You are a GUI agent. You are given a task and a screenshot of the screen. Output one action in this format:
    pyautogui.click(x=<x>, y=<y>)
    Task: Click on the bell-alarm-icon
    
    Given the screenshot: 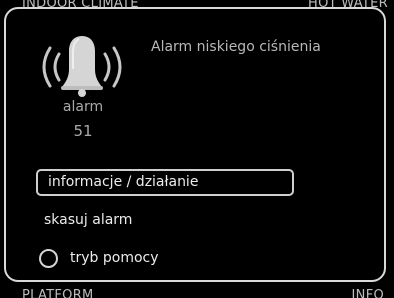 What is the action you would take?
    pyautogui.click(x=82, y=67)
    